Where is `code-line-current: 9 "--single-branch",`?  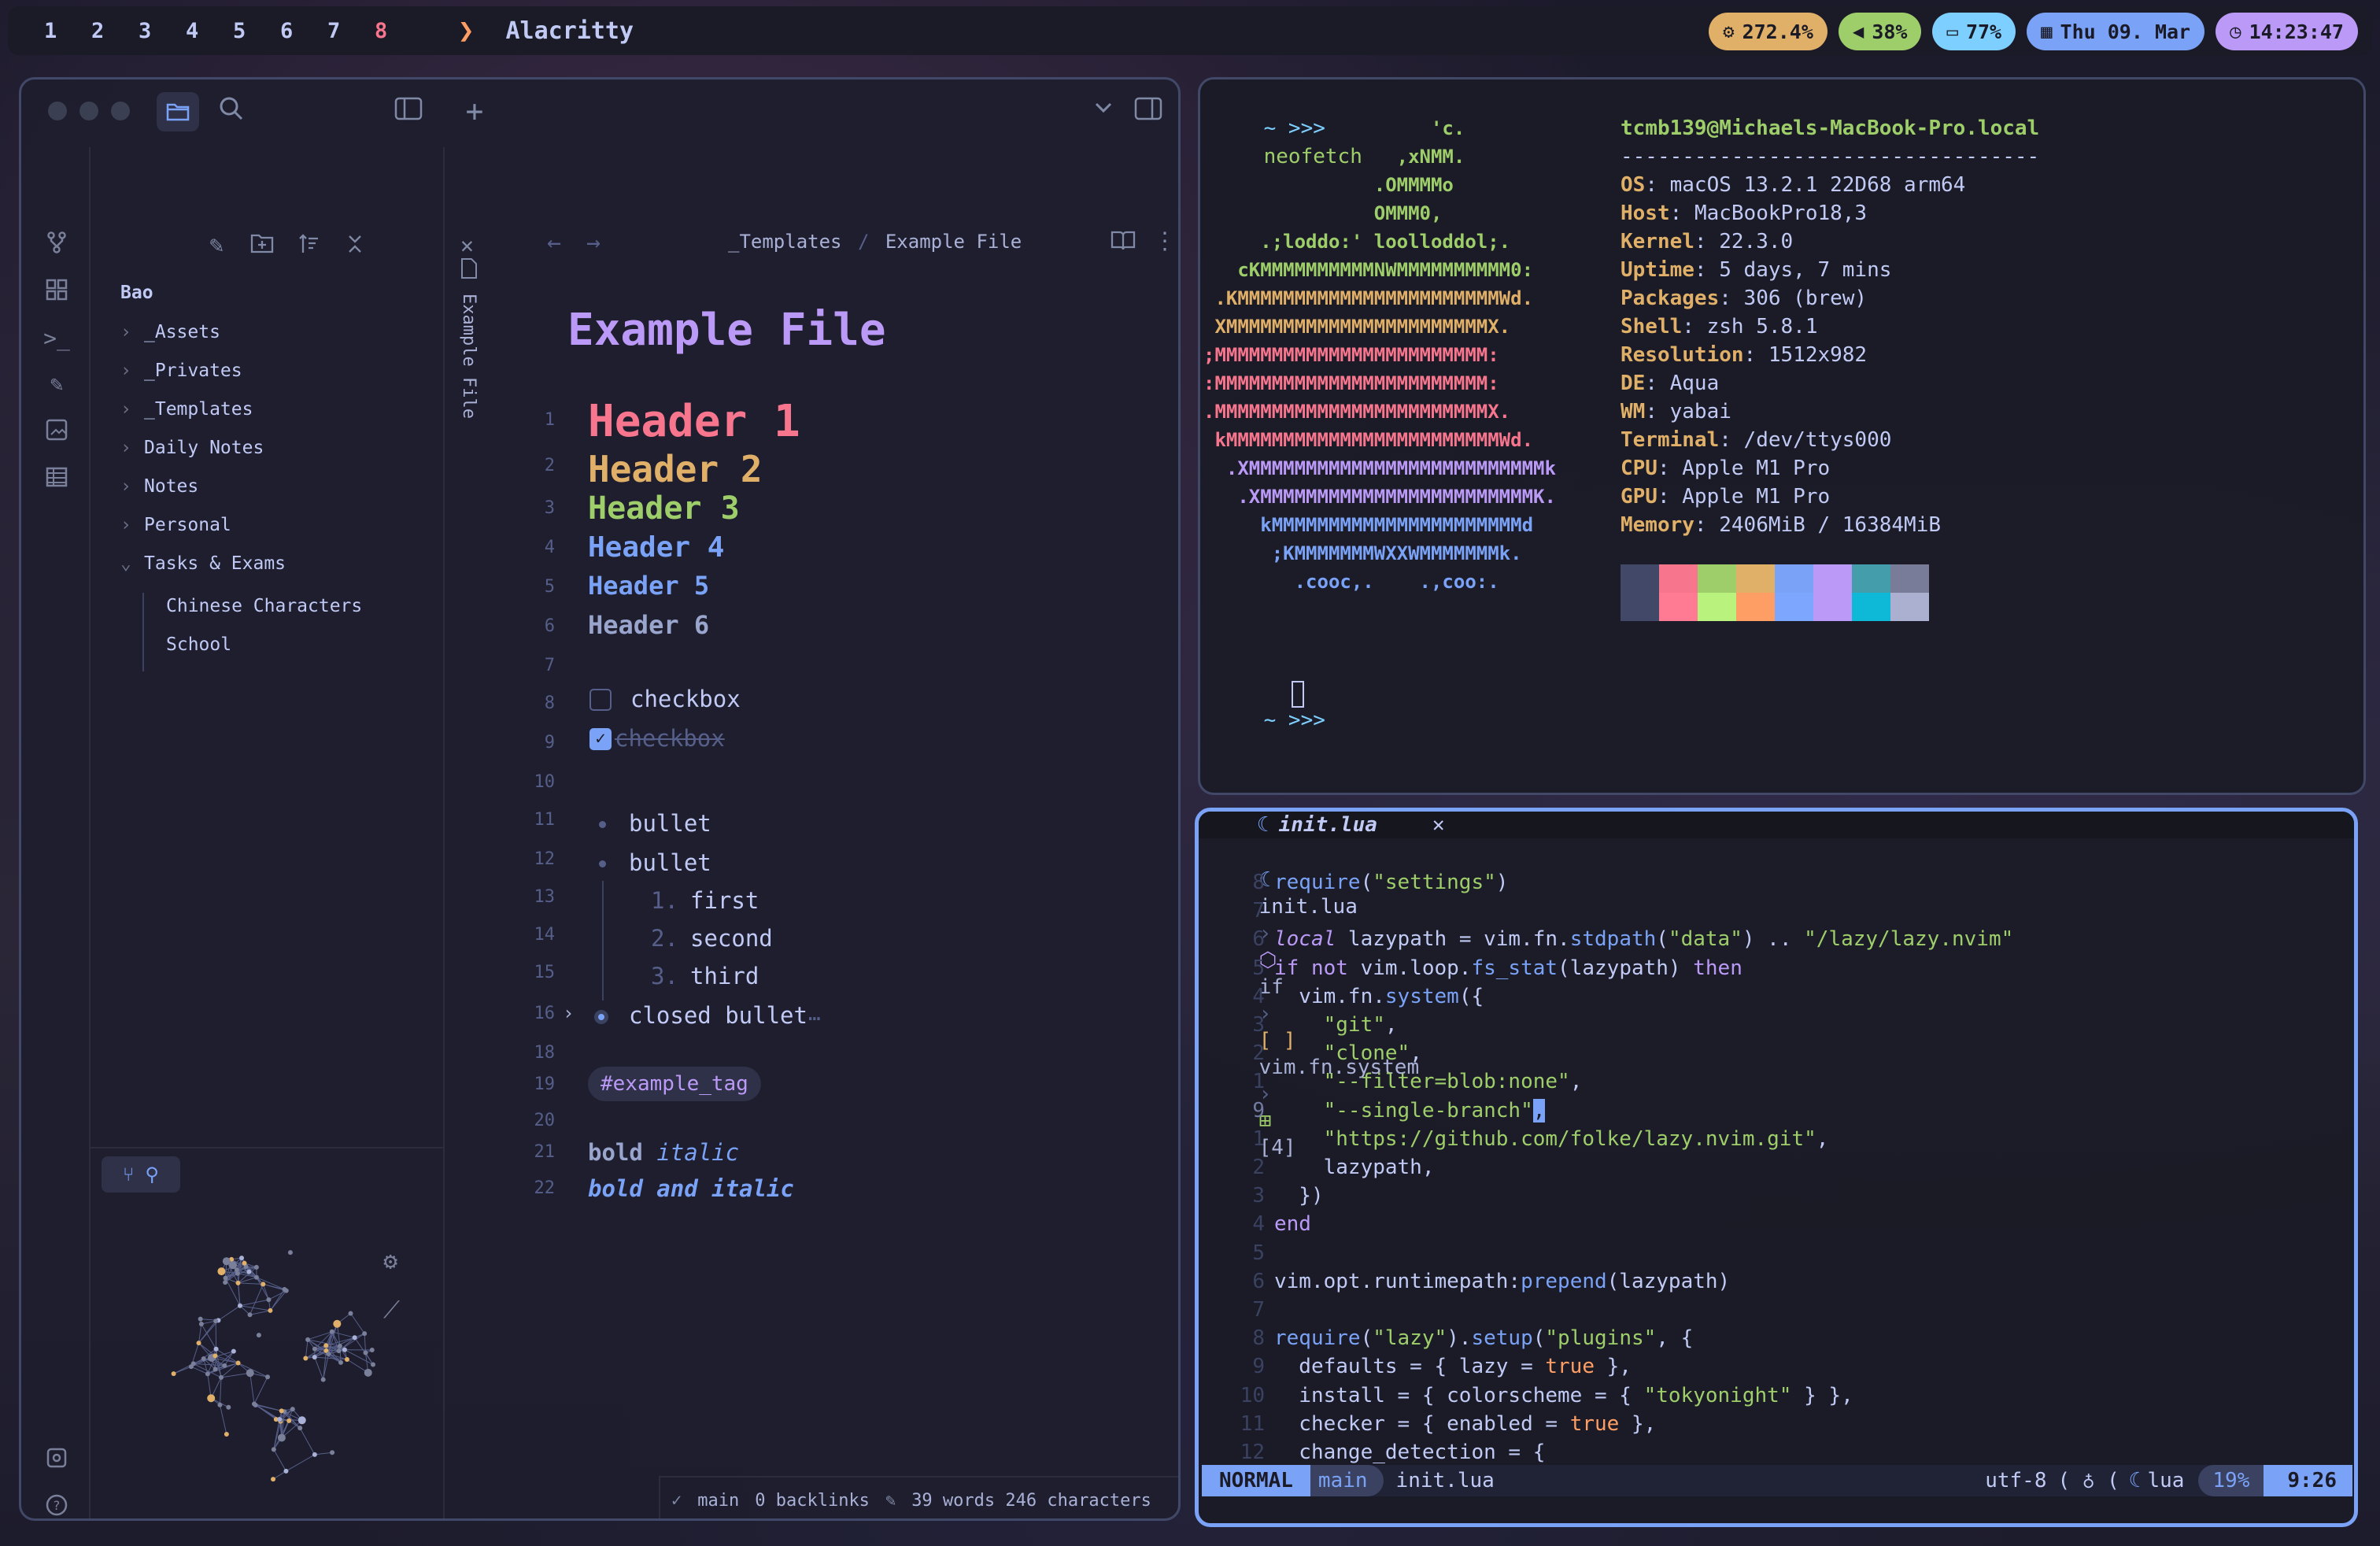 code-line-current: 9 "--single-branch", is located at coordinates (1372, 1111).